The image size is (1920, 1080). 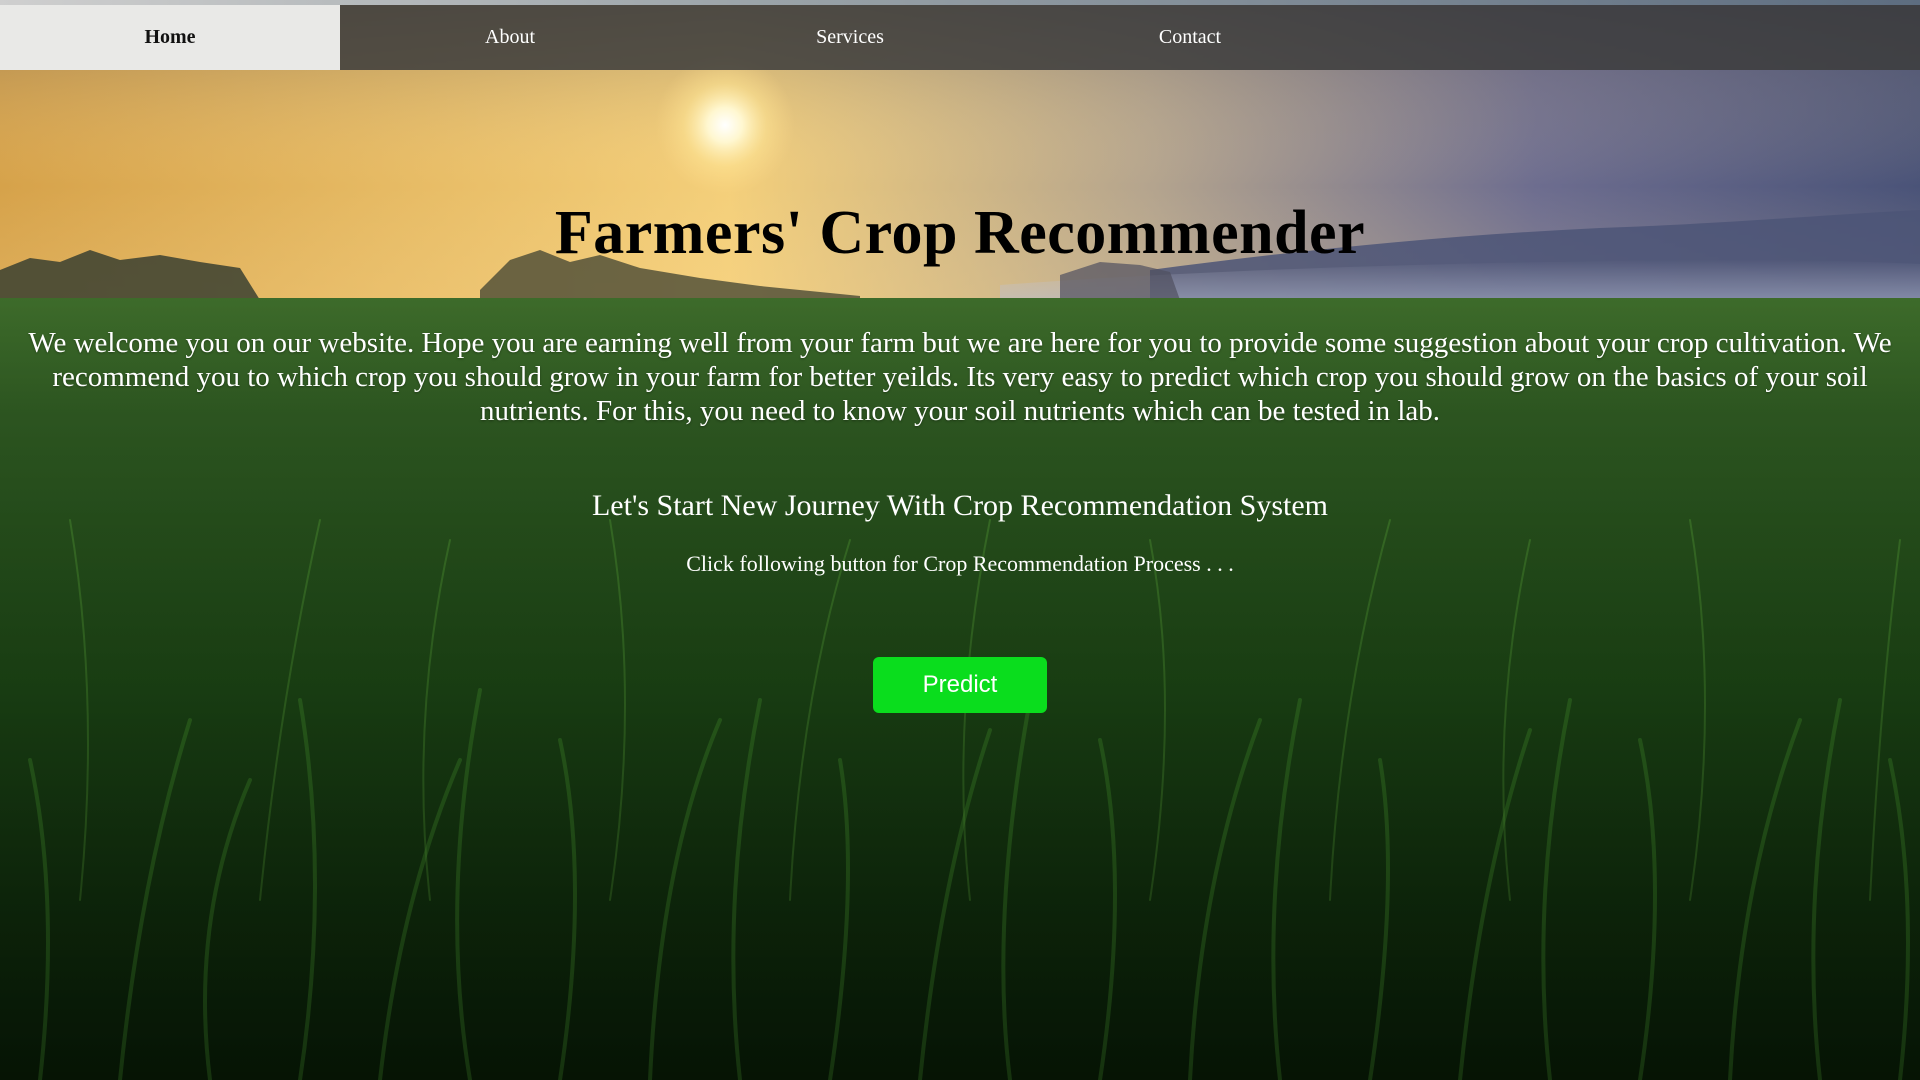 What do you see at coordinates (170, 37) in the screenshot?
I see `nav-item-home: Home` at bounding box center [170, 37].